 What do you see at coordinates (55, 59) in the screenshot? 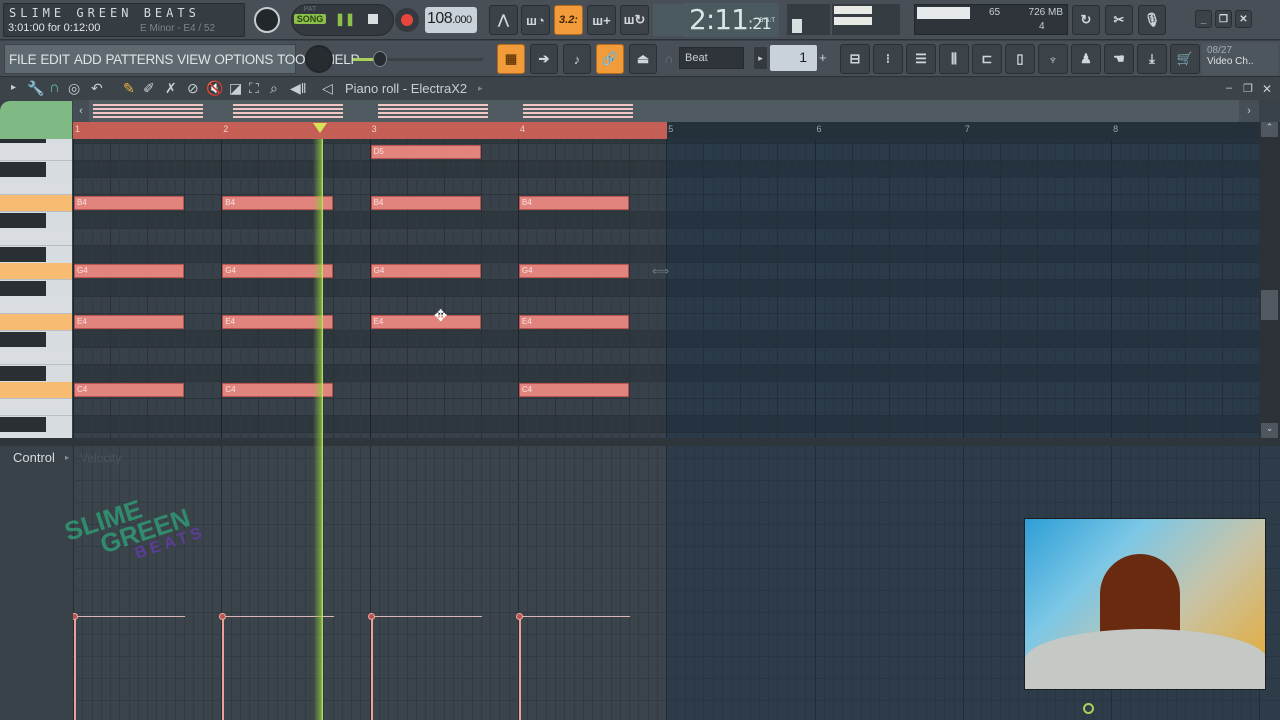
I see `menu-edit: EDIT` at bounding box center [55, 59].